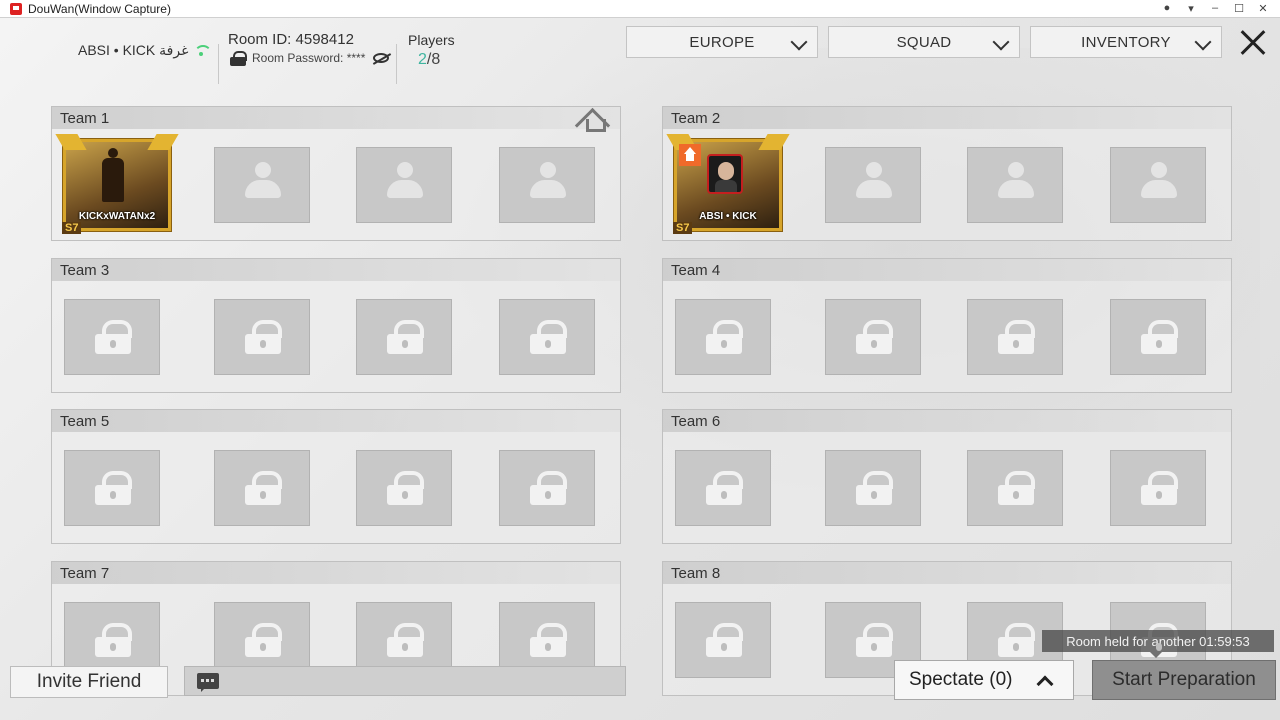  I want to click on room-password: Room Password: ****, so click(310, 58).